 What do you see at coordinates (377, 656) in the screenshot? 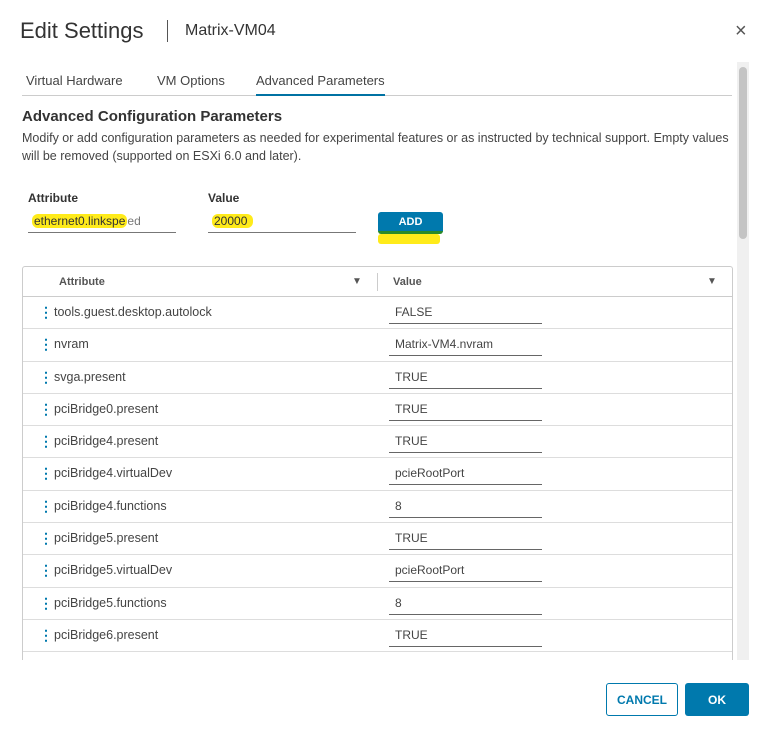
I see `table-row: ⋮pciBridge6.virtualDev` at bounding box center [377, 656].